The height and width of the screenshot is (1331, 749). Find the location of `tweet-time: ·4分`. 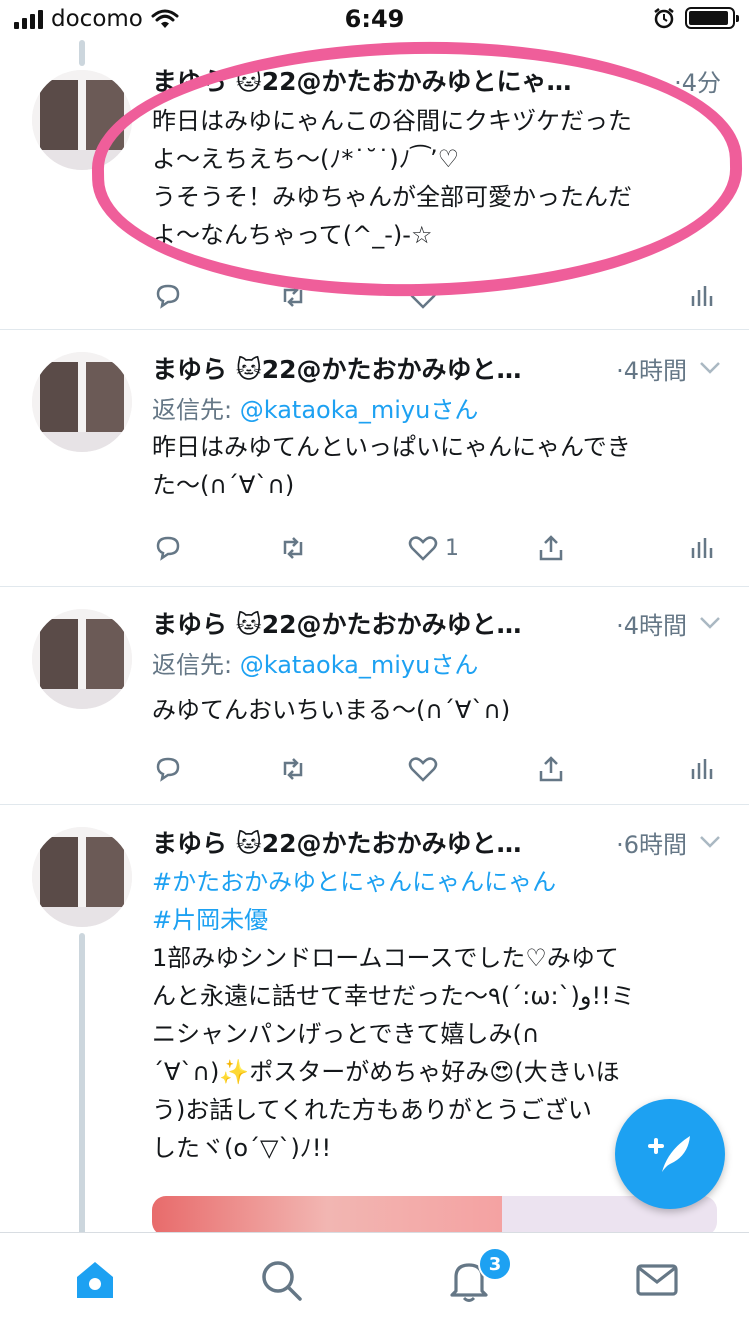

tweet-time: ·4分 is located at coordinates (694, 80).